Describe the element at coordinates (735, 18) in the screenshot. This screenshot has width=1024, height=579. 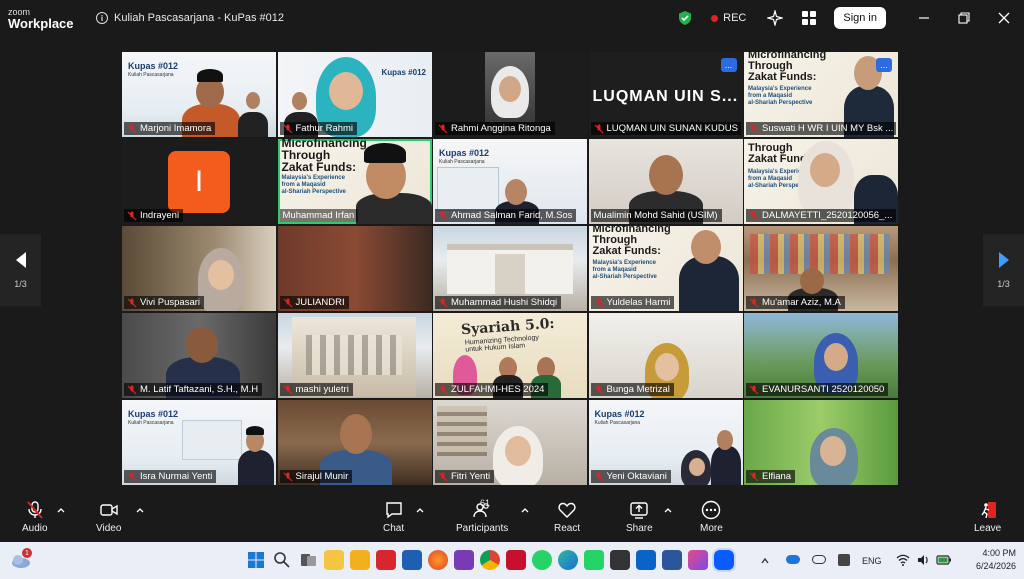
I see `rec-label: REC` at that location.